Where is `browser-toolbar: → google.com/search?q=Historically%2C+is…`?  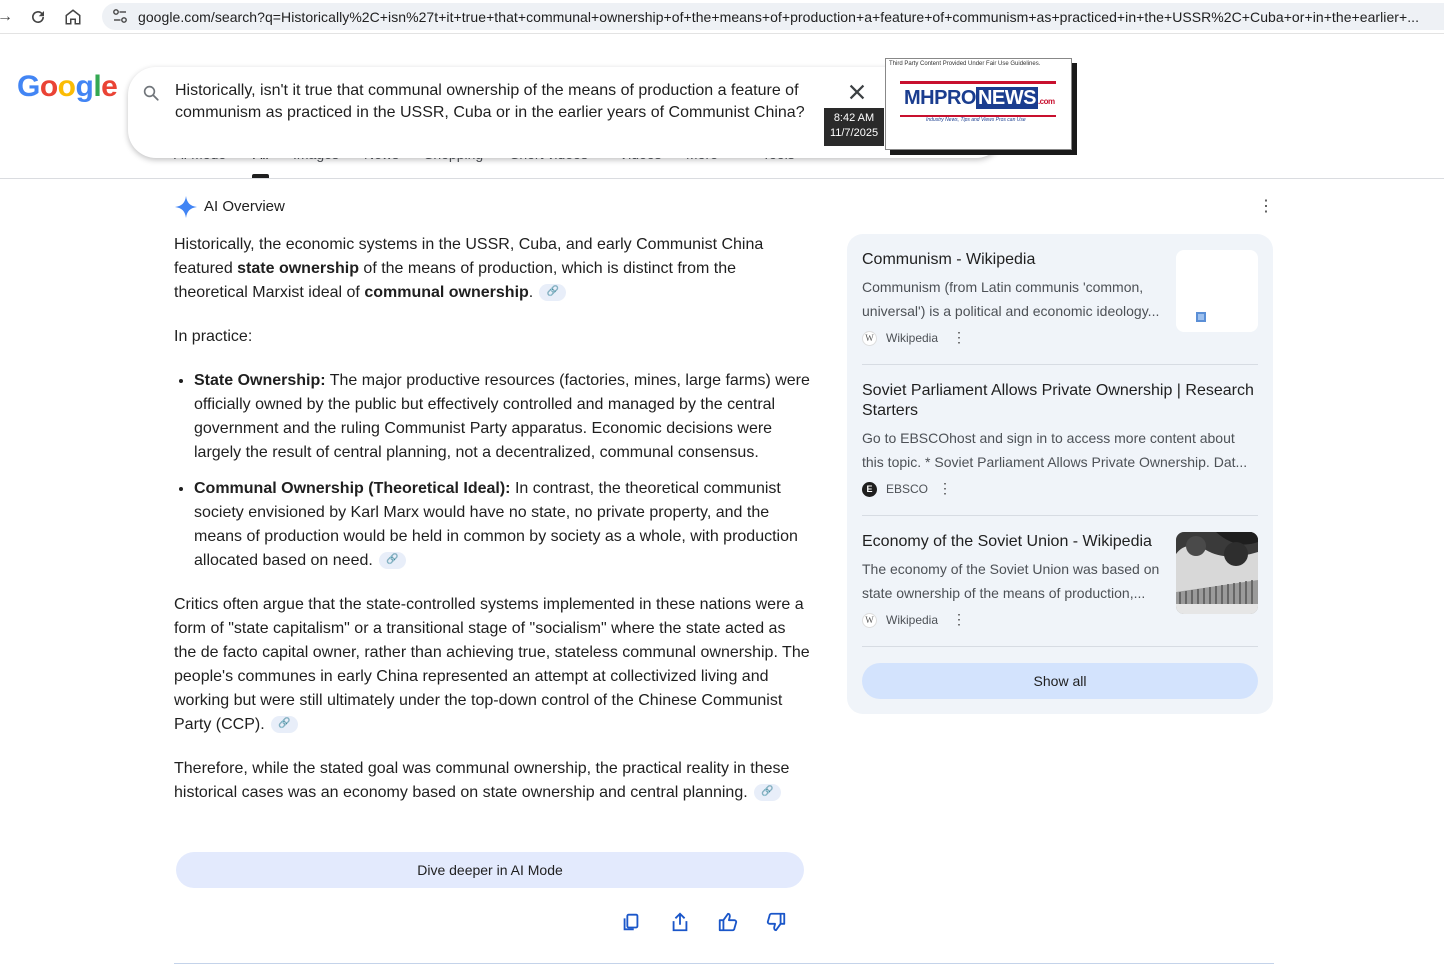 browser-toolbar: → google.com/search?q=Historically%2C+is… is located at coordinates (722, 17).